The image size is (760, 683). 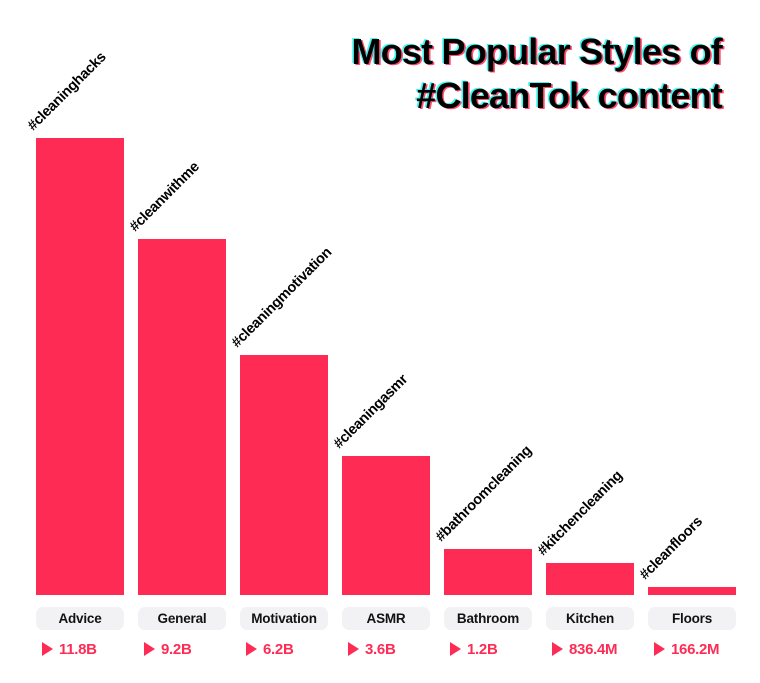 I want to click on bar-group-asmr: #cleaningasmr ASMR 3.6B, so click(x=380, y=341).